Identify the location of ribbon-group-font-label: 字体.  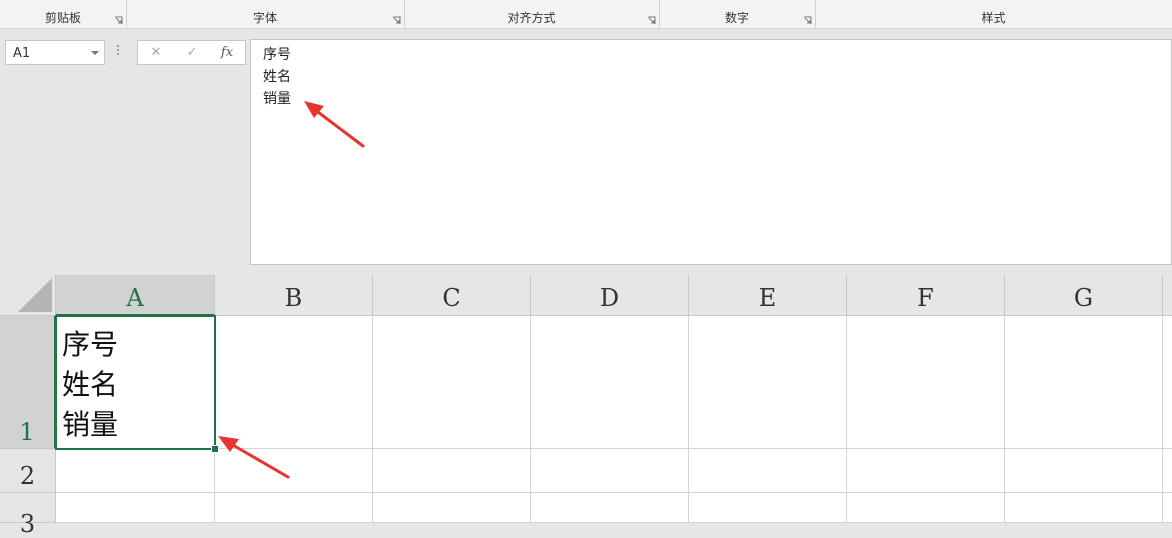
(264, 18).